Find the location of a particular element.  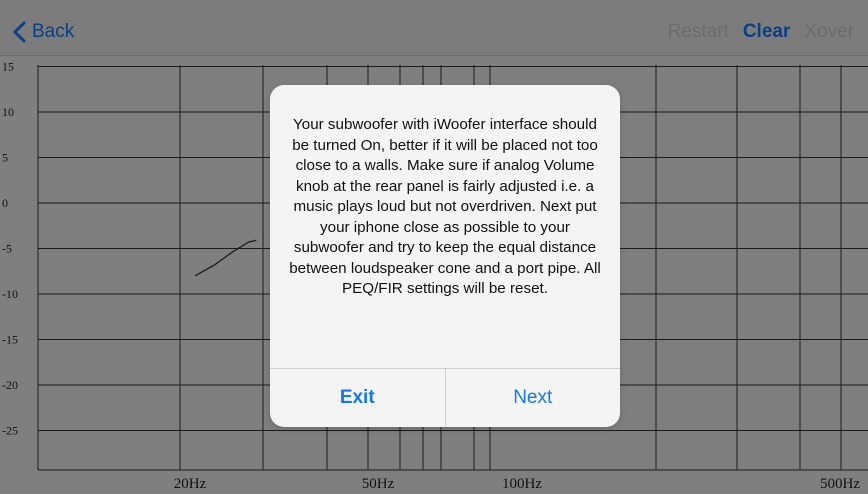

y-tick-label: -20 is located at coordinates (10, 385).